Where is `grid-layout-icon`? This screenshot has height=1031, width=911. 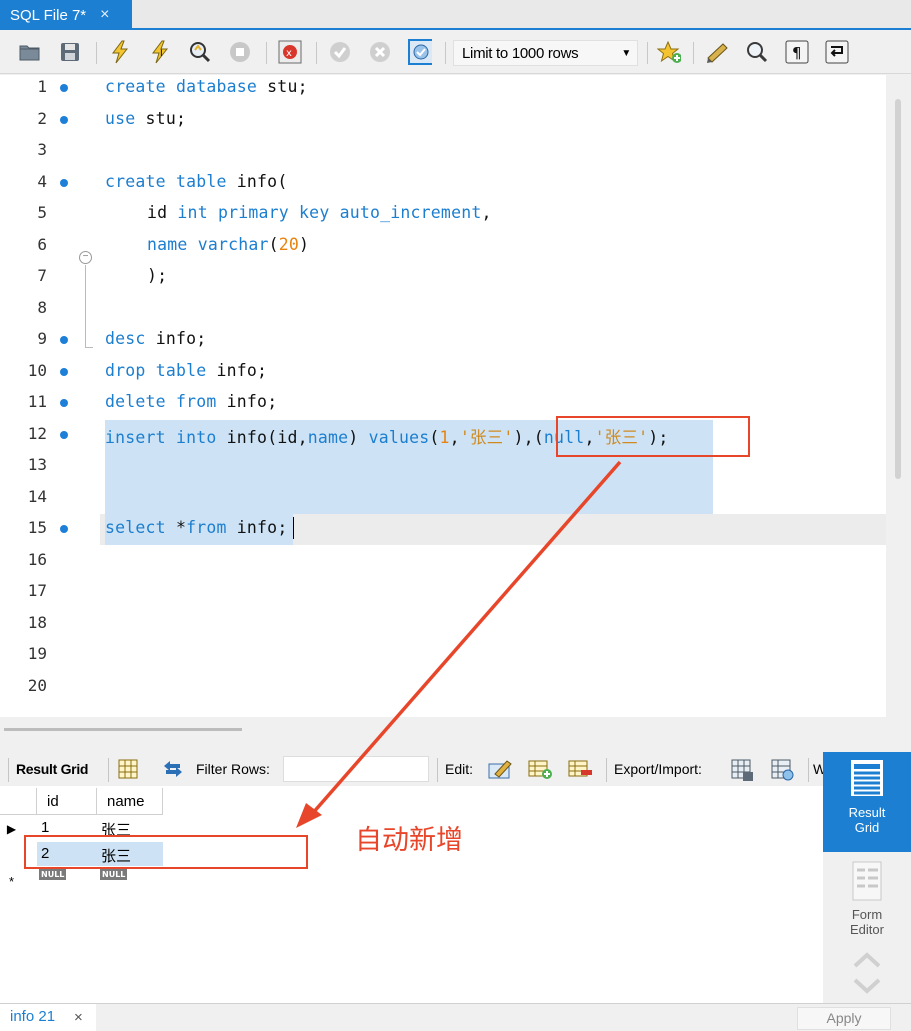 grid-layout-icon is located at coordinates (129, 769).